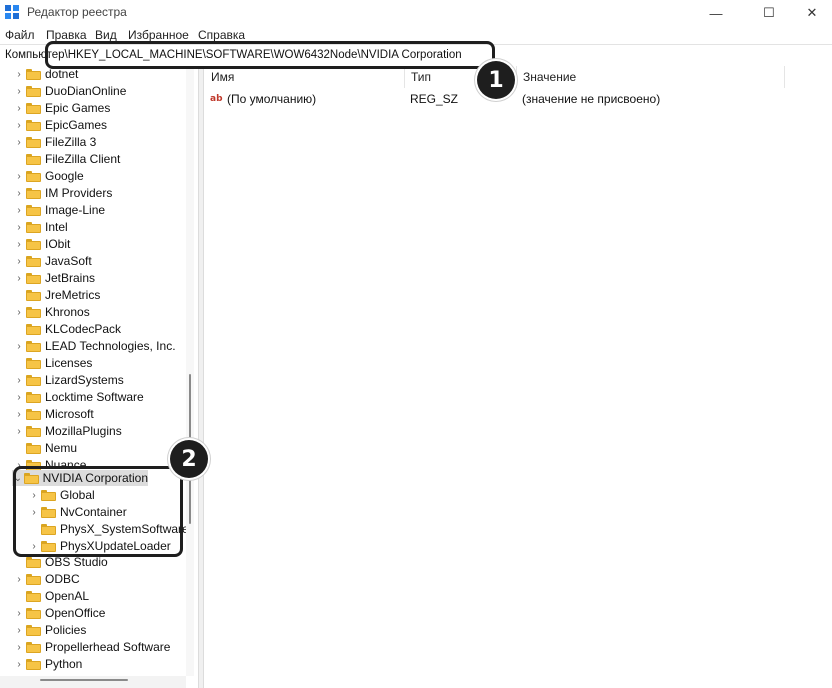 The width and height of the screenshot is (832, 688). I want to click on tree-item-filezilla-client: FileZilla Client, so click(66, 159).